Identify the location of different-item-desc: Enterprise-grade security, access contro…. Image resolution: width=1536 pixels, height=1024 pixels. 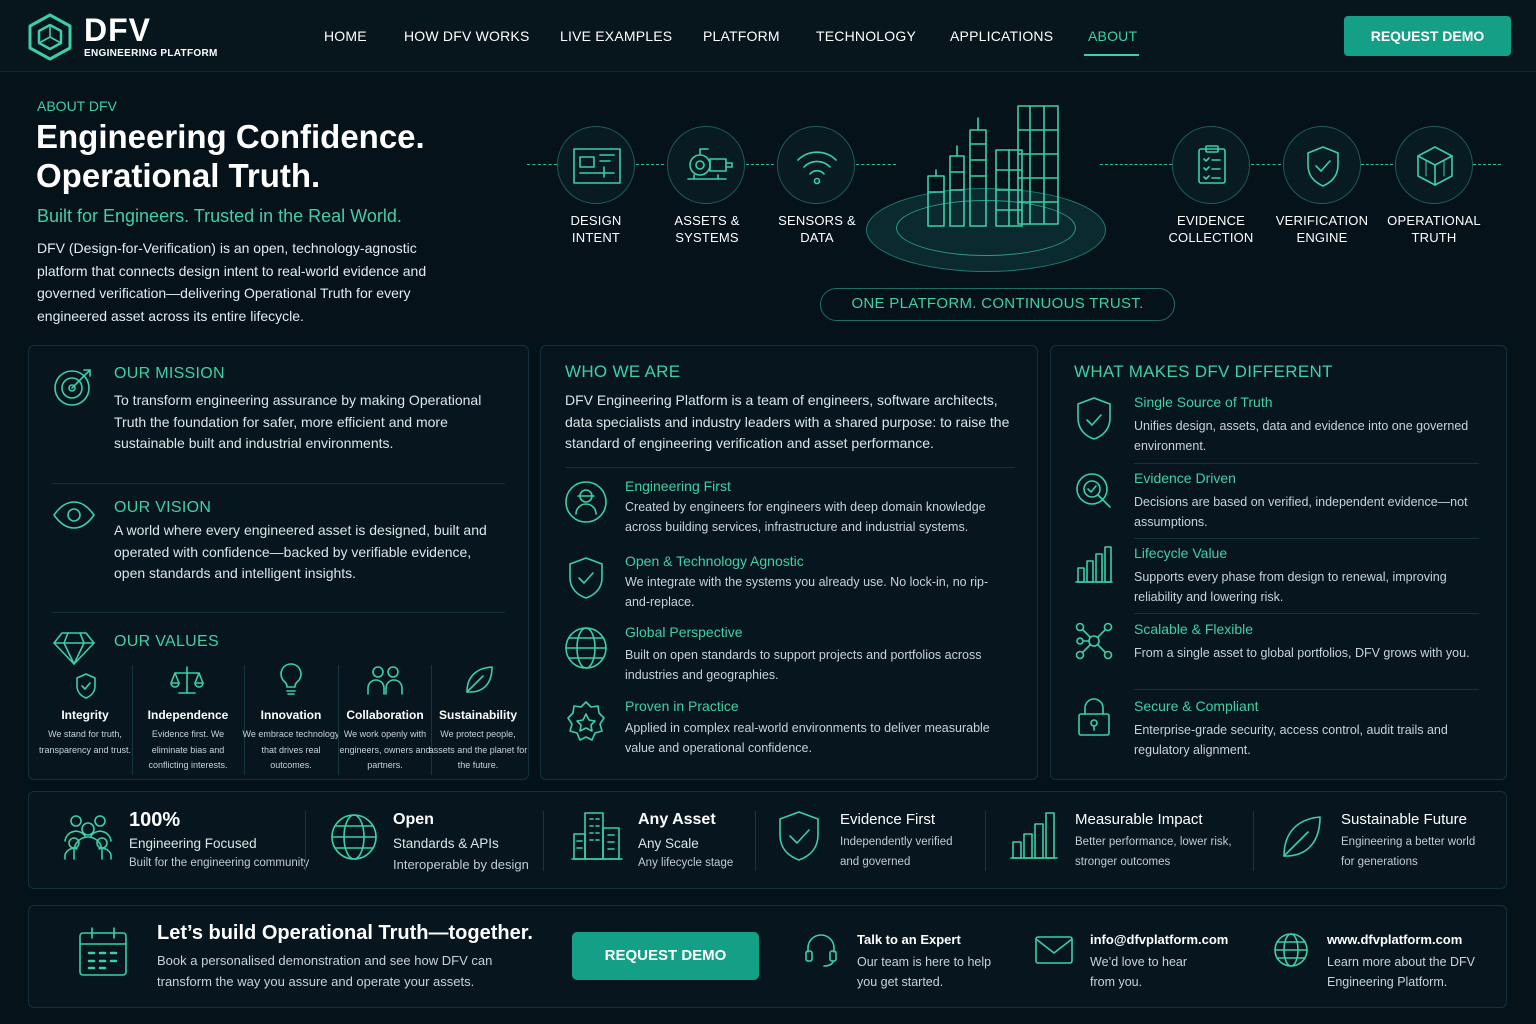
(1291, 740).